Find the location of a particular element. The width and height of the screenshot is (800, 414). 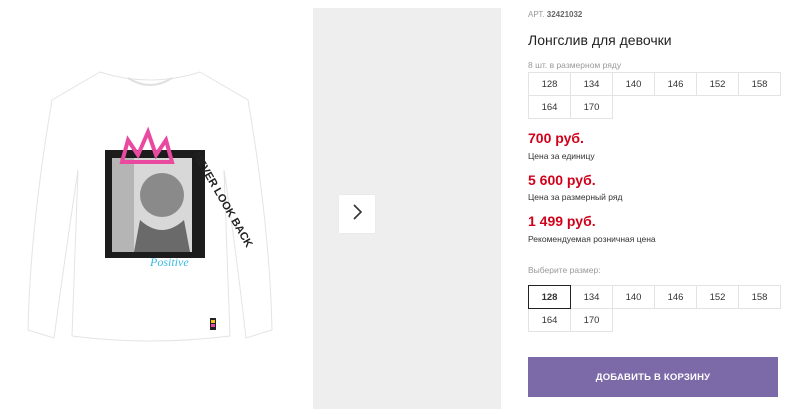

size-option-158: 158 is located at coordinates (759, 297).